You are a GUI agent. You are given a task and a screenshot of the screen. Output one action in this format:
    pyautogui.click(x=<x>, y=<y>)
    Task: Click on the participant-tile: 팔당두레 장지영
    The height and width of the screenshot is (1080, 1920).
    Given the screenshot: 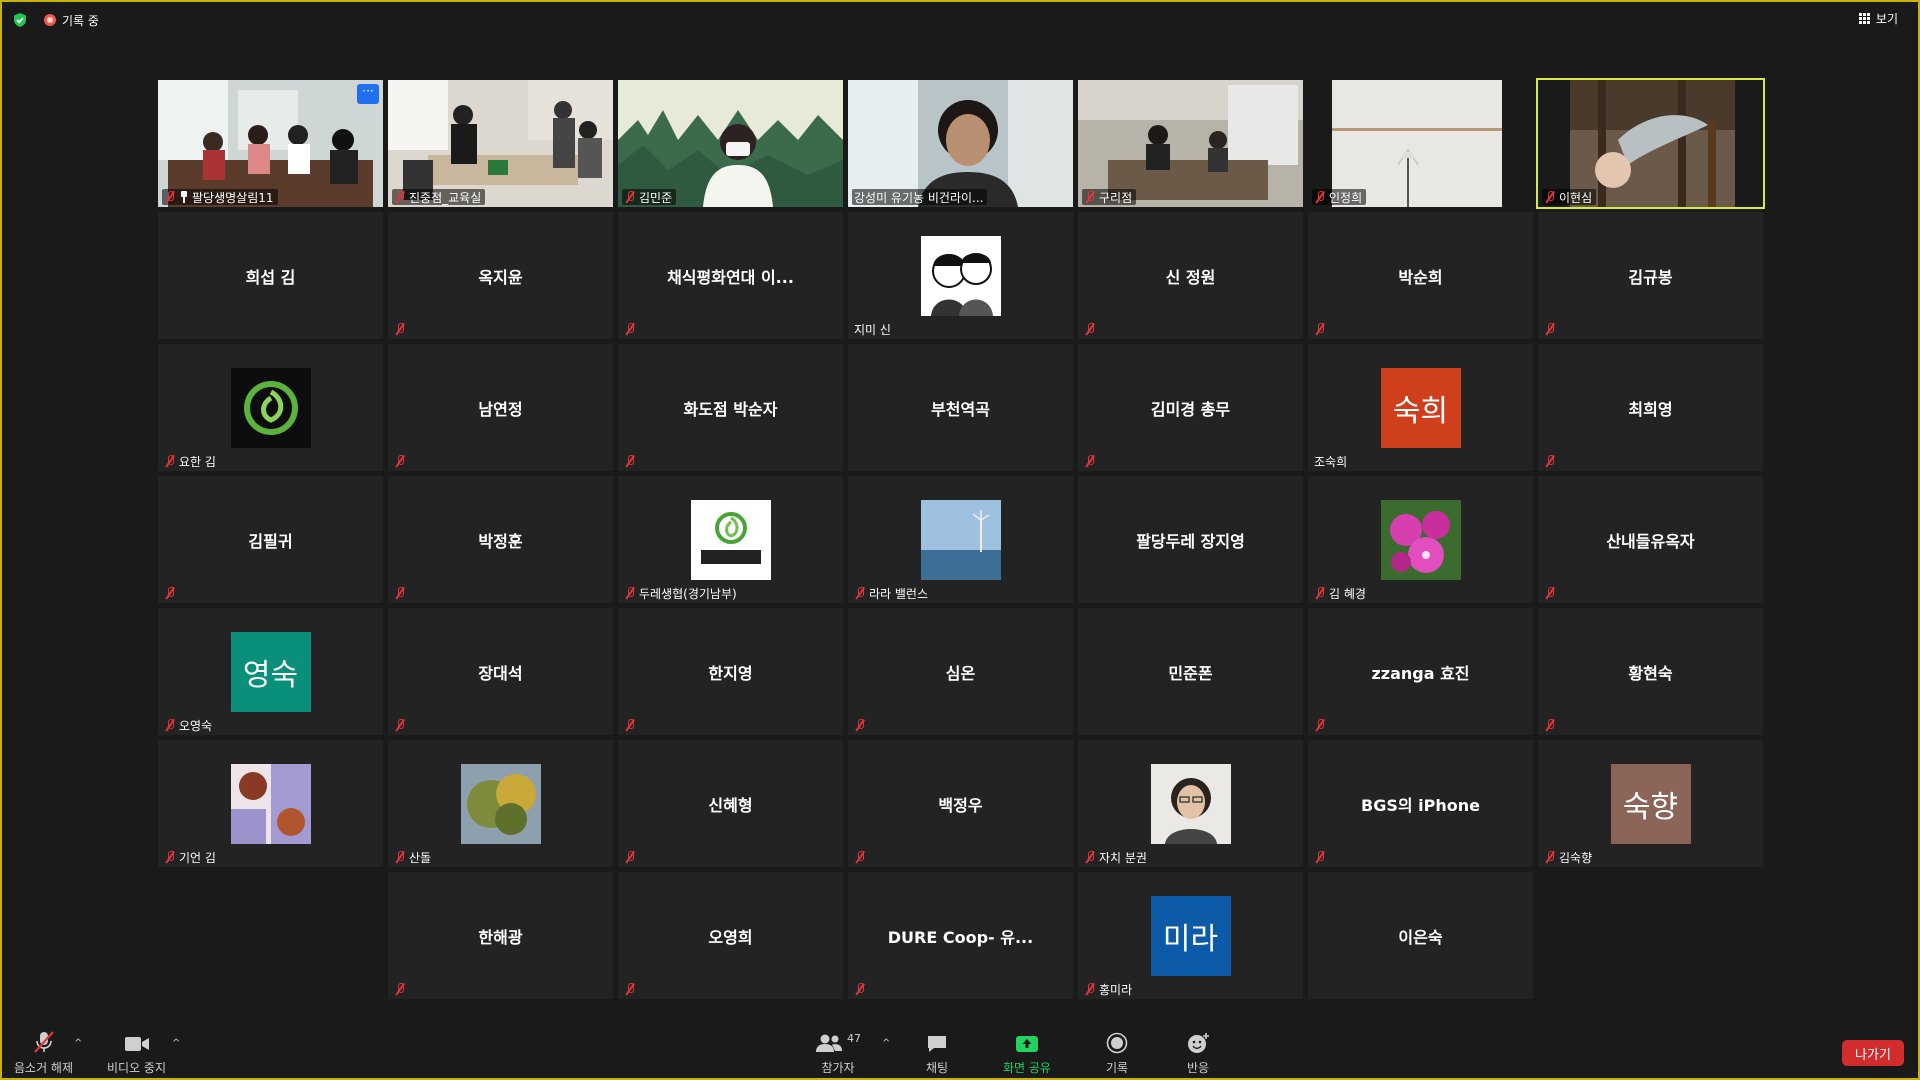 What is the action you would take?
    pyautogui.click(x=1190, y=539)
    